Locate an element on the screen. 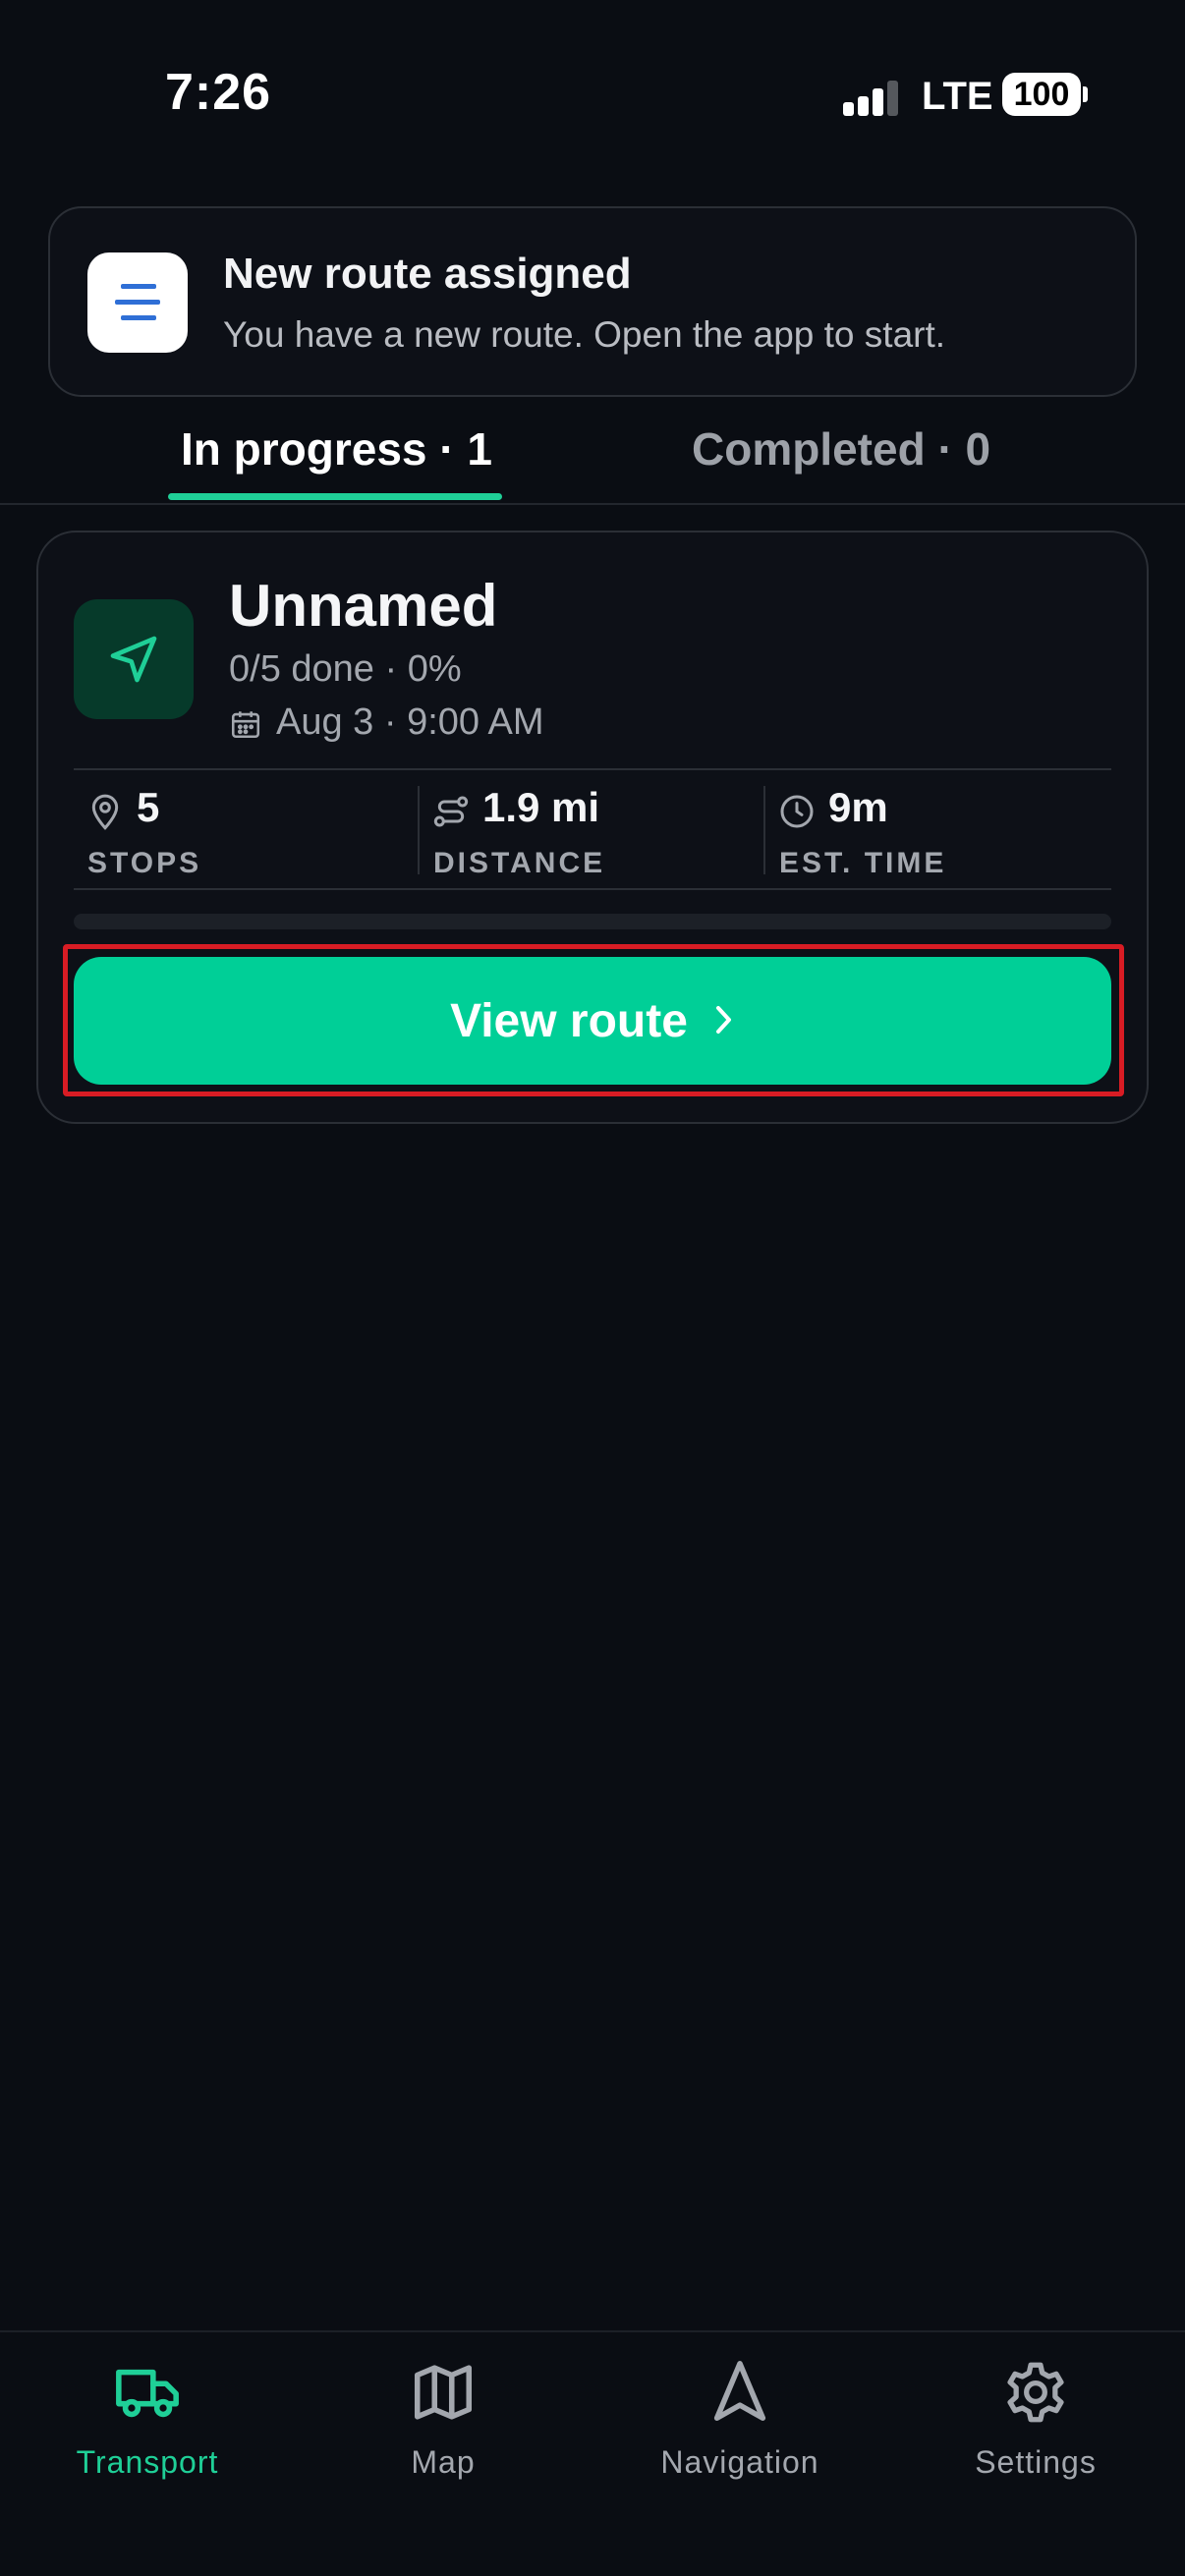 The image size is (1185, 2576). stat-est-time-label: EST. TIME is located at coordinates (863, 863).